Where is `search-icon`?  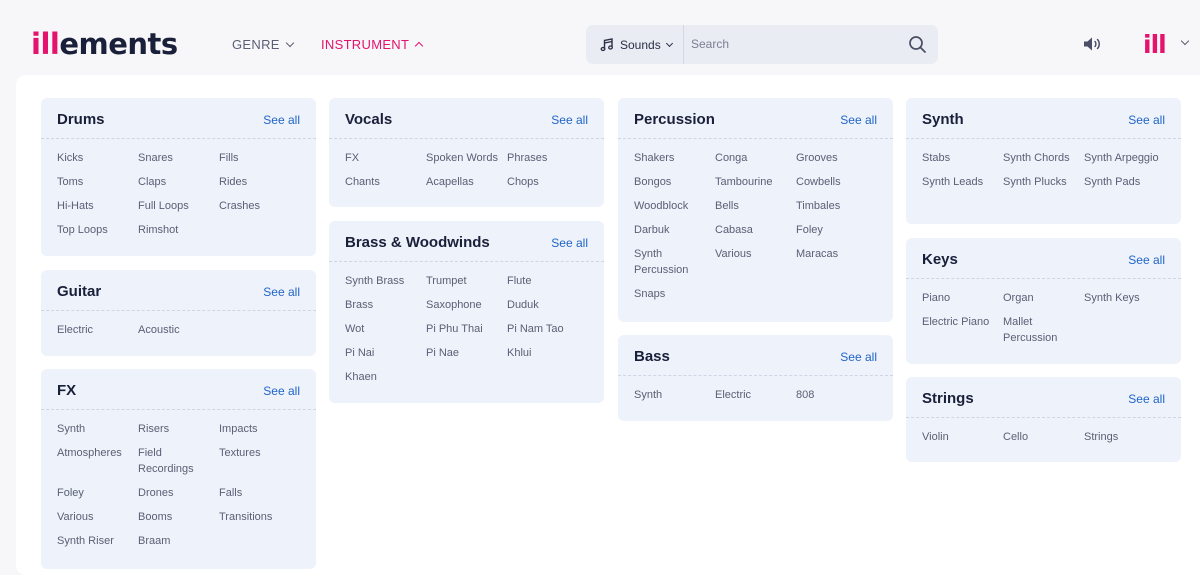 search-icon is located at coordinates (917, 44).